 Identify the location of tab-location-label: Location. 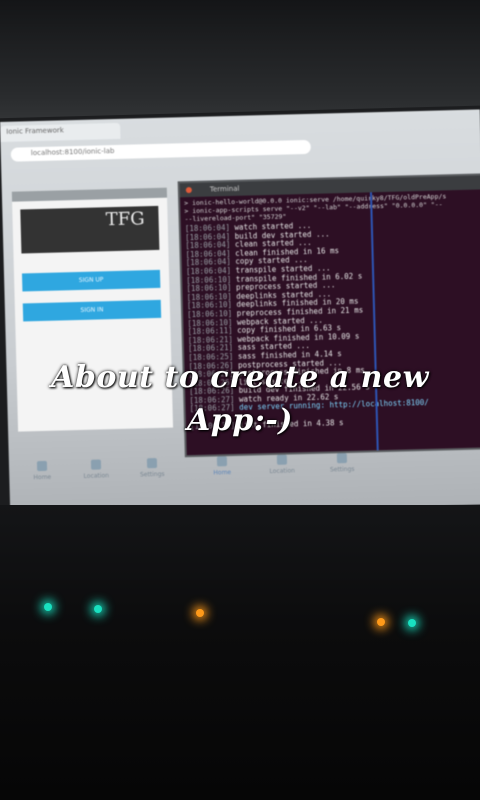
(96, 476).